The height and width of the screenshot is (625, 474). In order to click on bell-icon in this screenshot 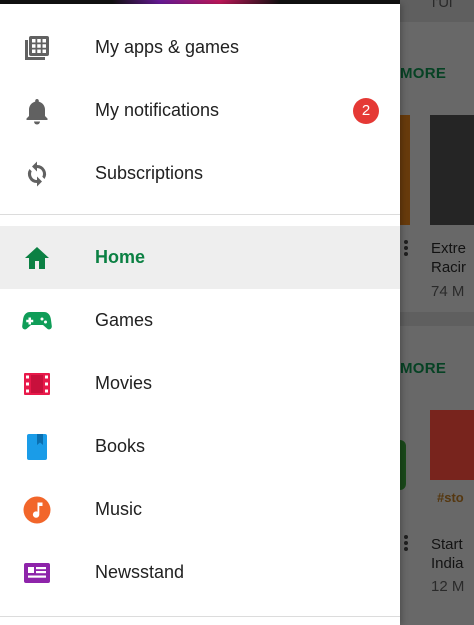, I will do `click(37, 111)`.